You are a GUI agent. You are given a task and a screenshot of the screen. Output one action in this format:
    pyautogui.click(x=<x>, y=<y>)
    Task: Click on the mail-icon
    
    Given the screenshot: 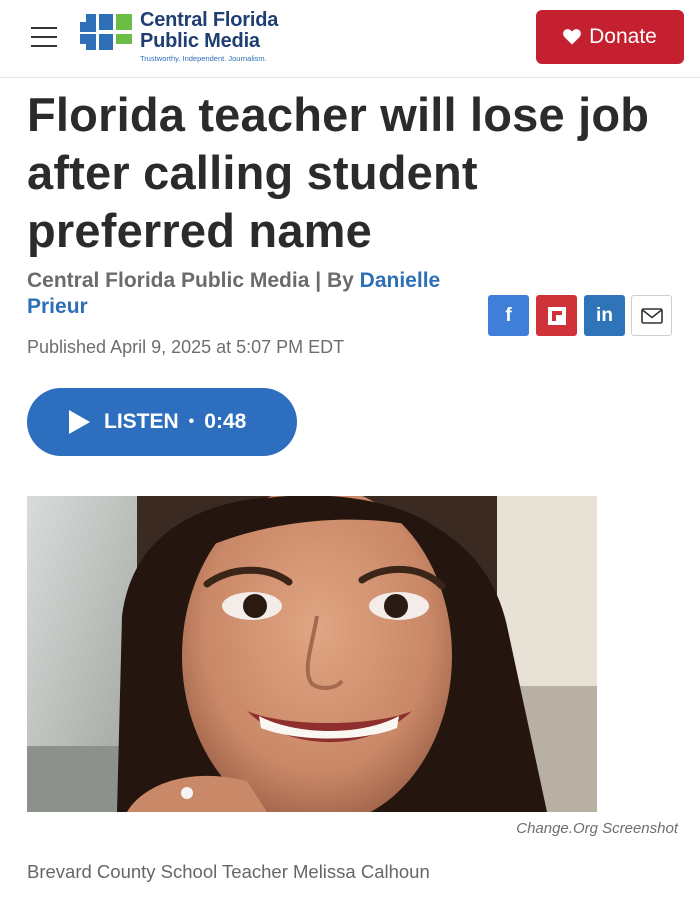 What is the action you would take?
    pyautogui.click(x=651, y=315)
    